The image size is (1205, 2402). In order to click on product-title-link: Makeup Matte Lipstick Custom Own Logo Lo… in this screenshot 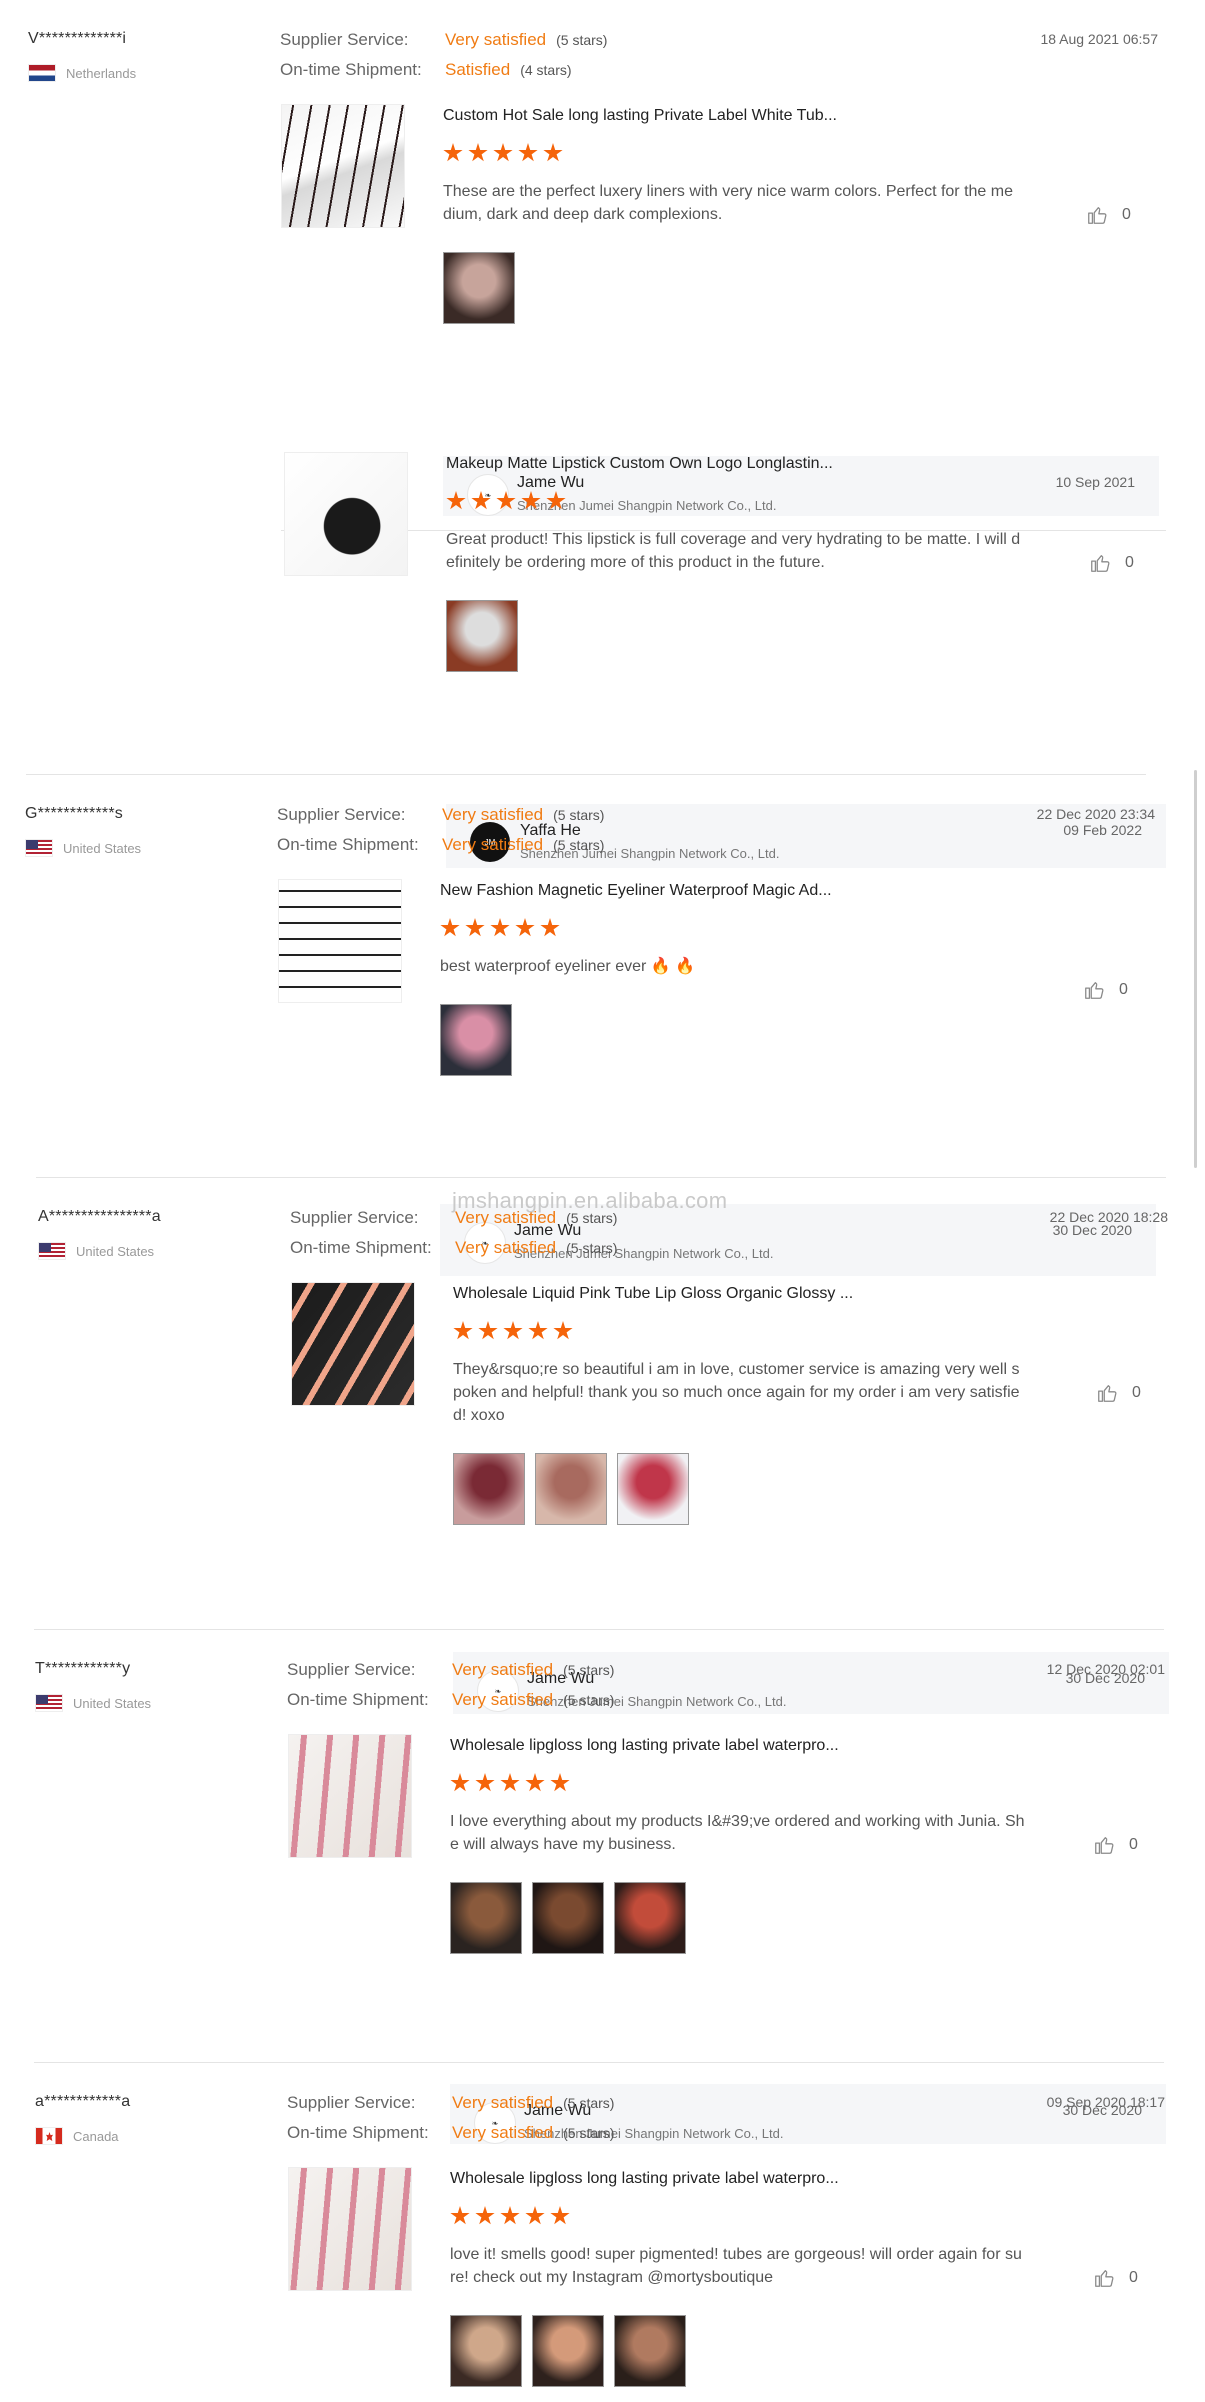, I will do `click(639, 464)`.